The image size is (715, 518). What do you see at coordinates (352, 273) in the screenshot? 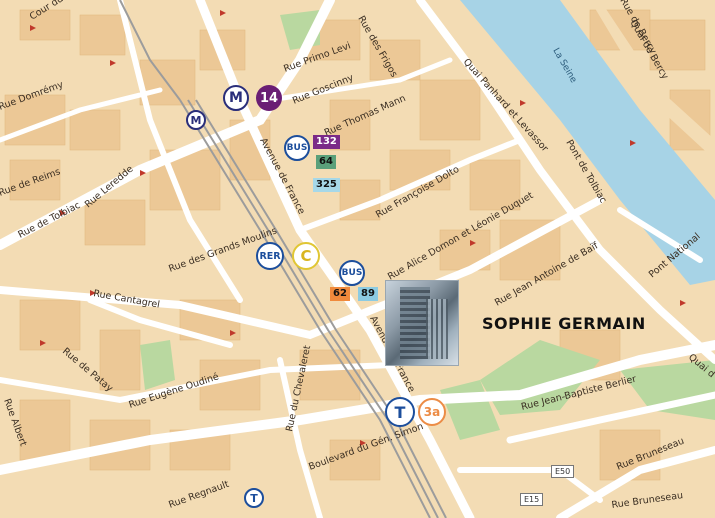
I see `bus-icon-south: BUS` at bounding box center [352, 273].